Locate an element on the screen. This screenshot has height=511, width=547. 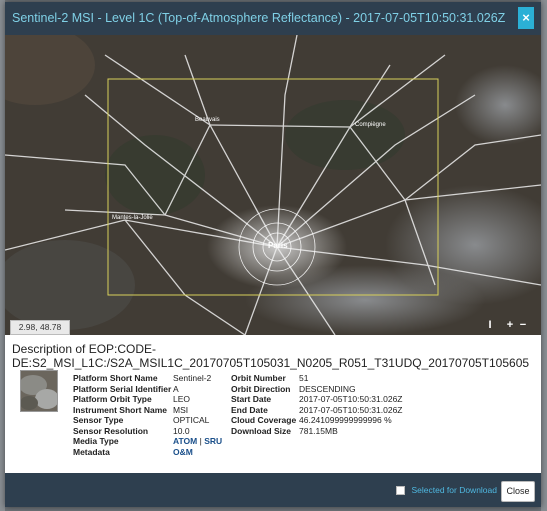
selected-for-download-toggle: Selected for Download is located at coordinates (446, 490).